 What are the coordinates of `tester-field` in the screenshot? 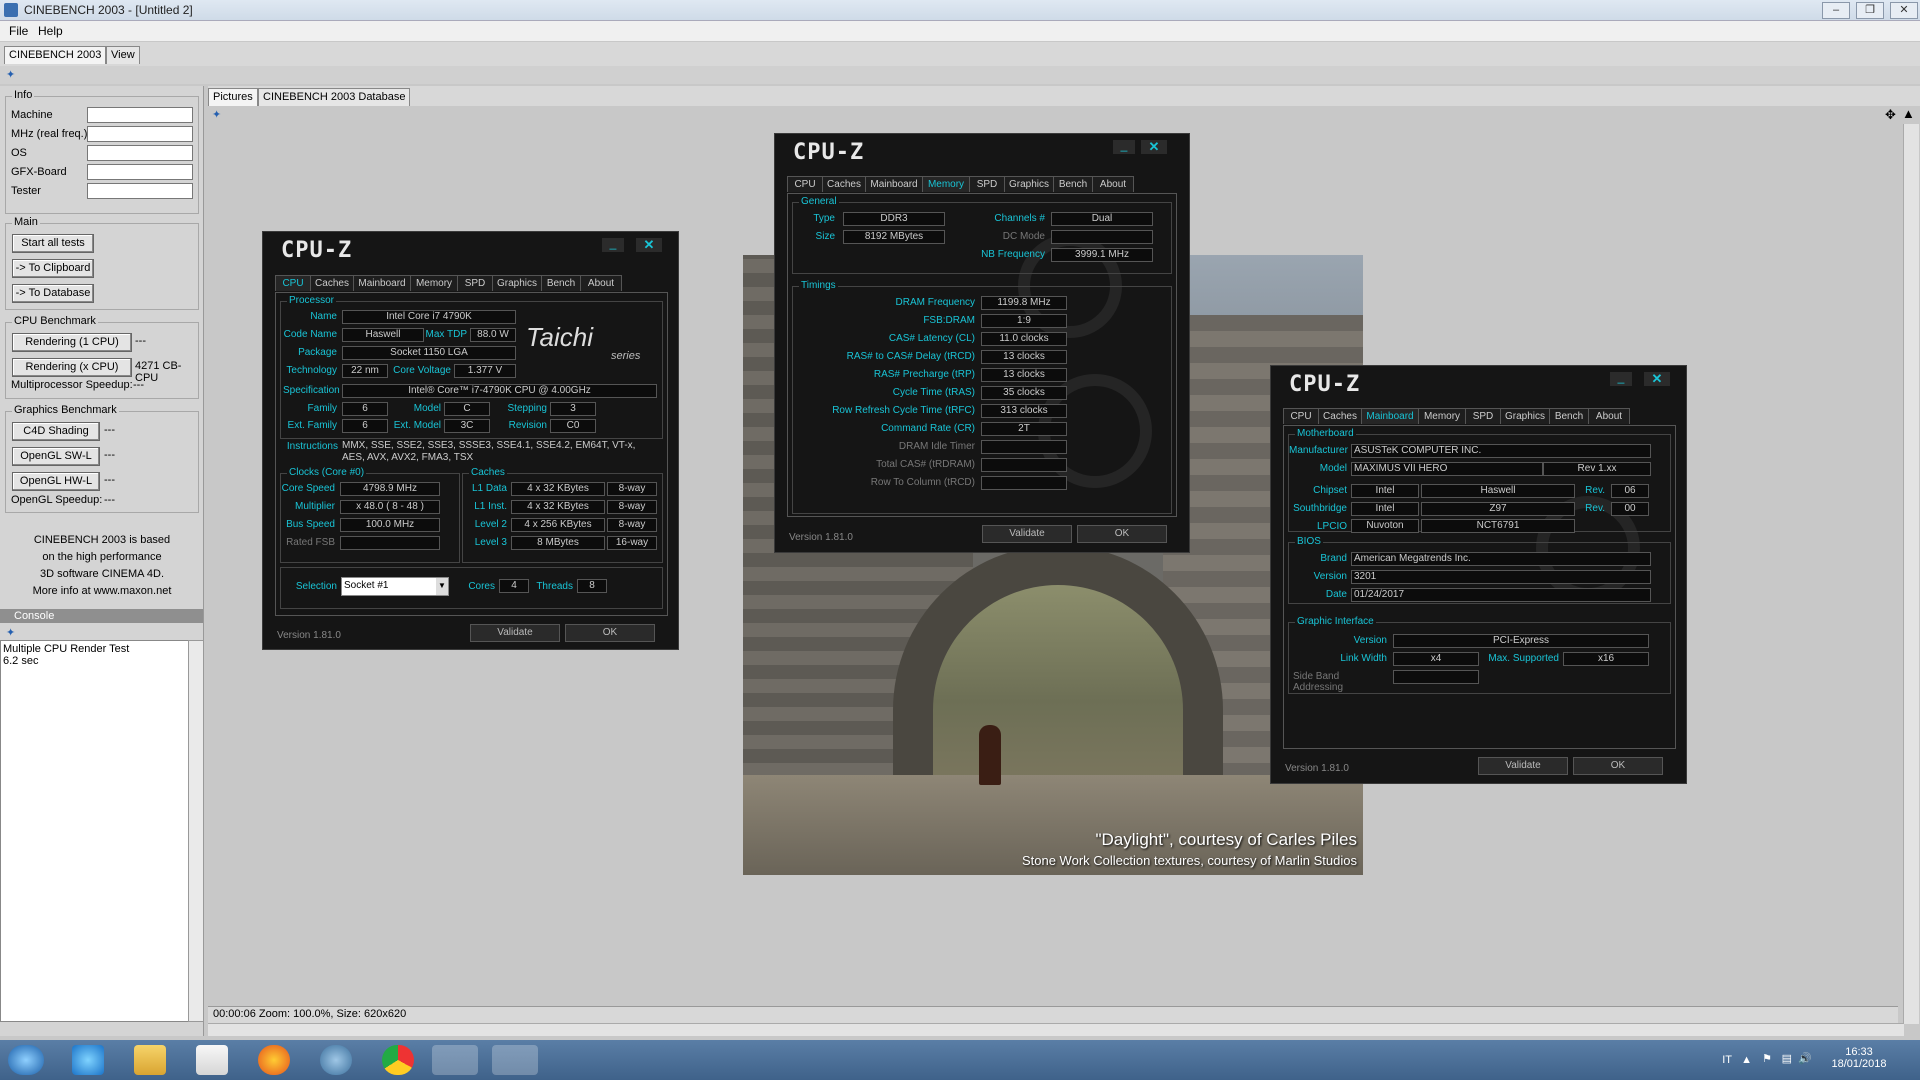 It's located at (140, 191).